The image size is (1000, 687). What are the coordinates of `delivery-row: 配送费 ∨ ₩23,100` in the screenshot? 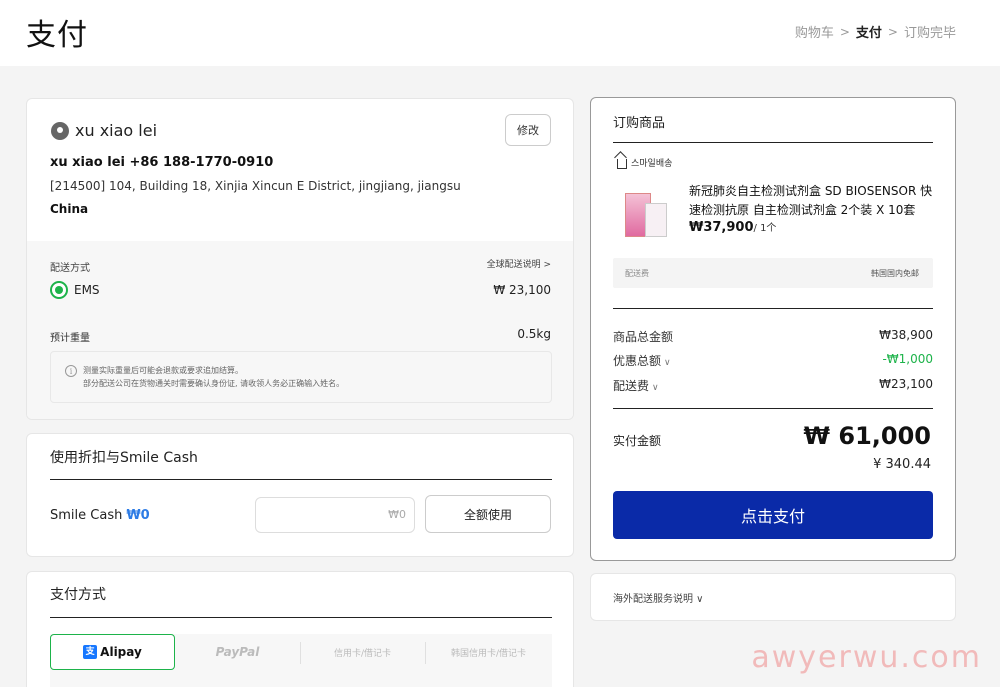 It's located at (773, 385).